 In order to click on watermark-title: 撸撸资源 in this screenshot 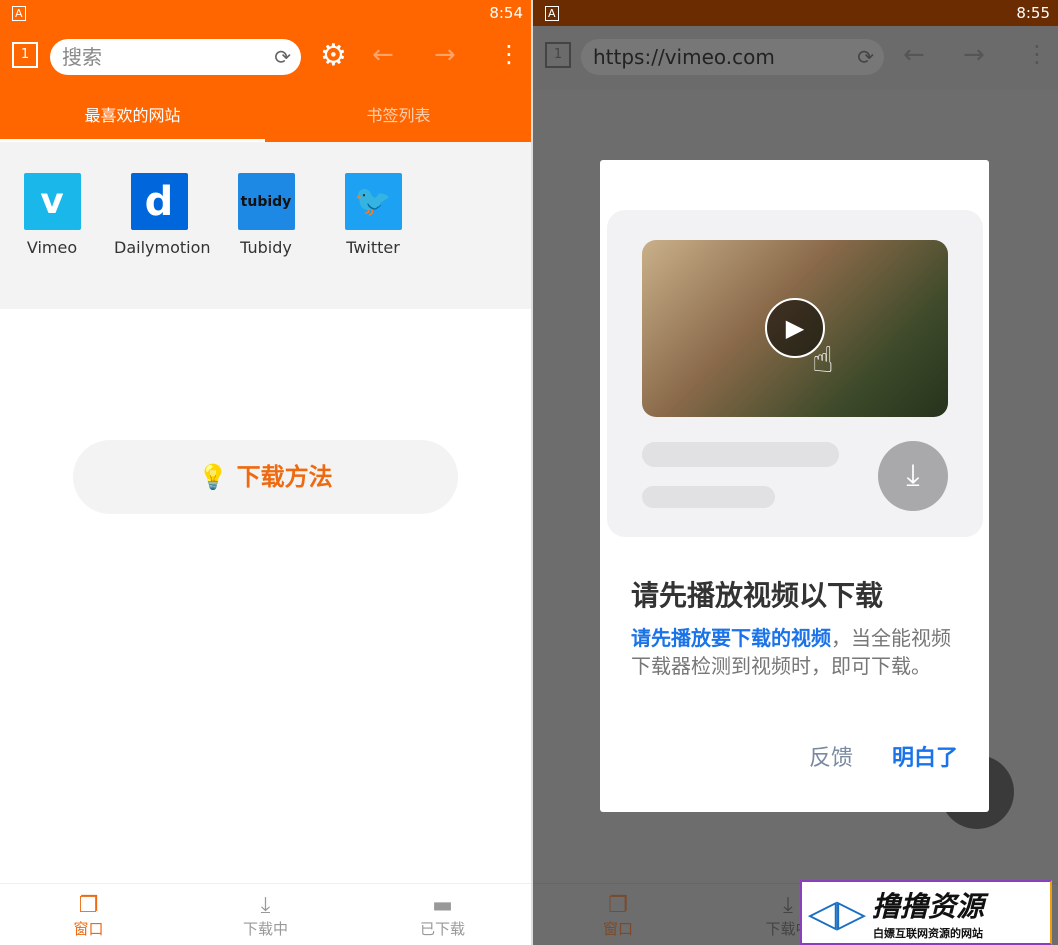, I will do `click(928, 906)`.